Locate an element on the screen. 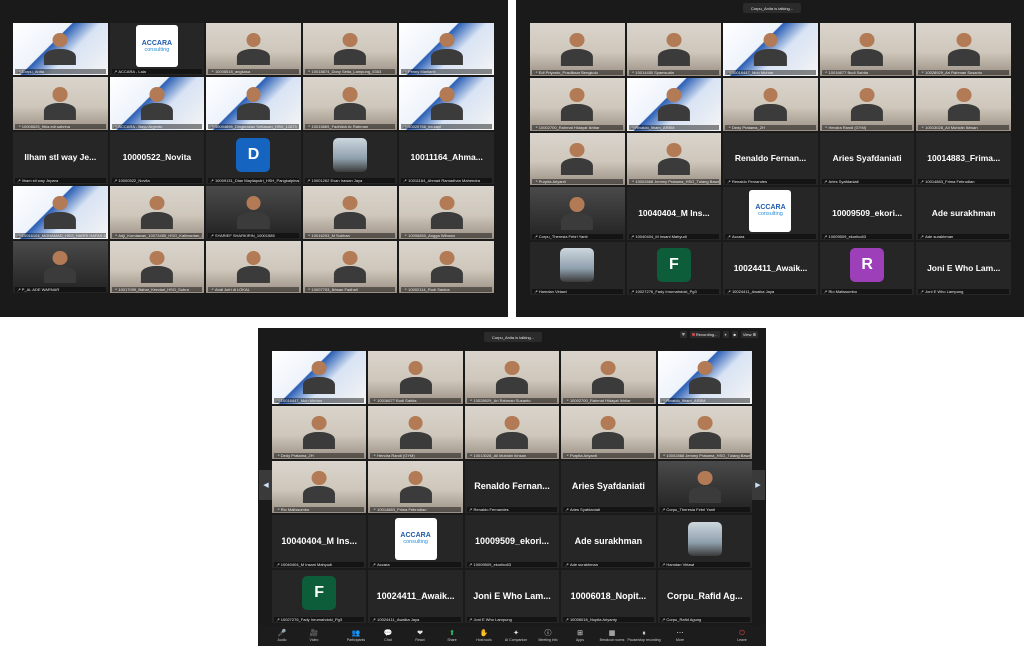  stop-icon: ■ is located at coordinates (734, 334).